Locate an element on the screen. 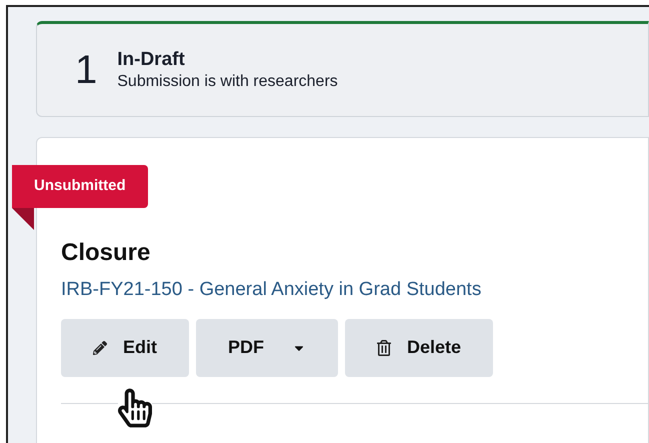 This screenshot has height=443, width=649. status-title: In-Draft is located at coordinates (151, 60).